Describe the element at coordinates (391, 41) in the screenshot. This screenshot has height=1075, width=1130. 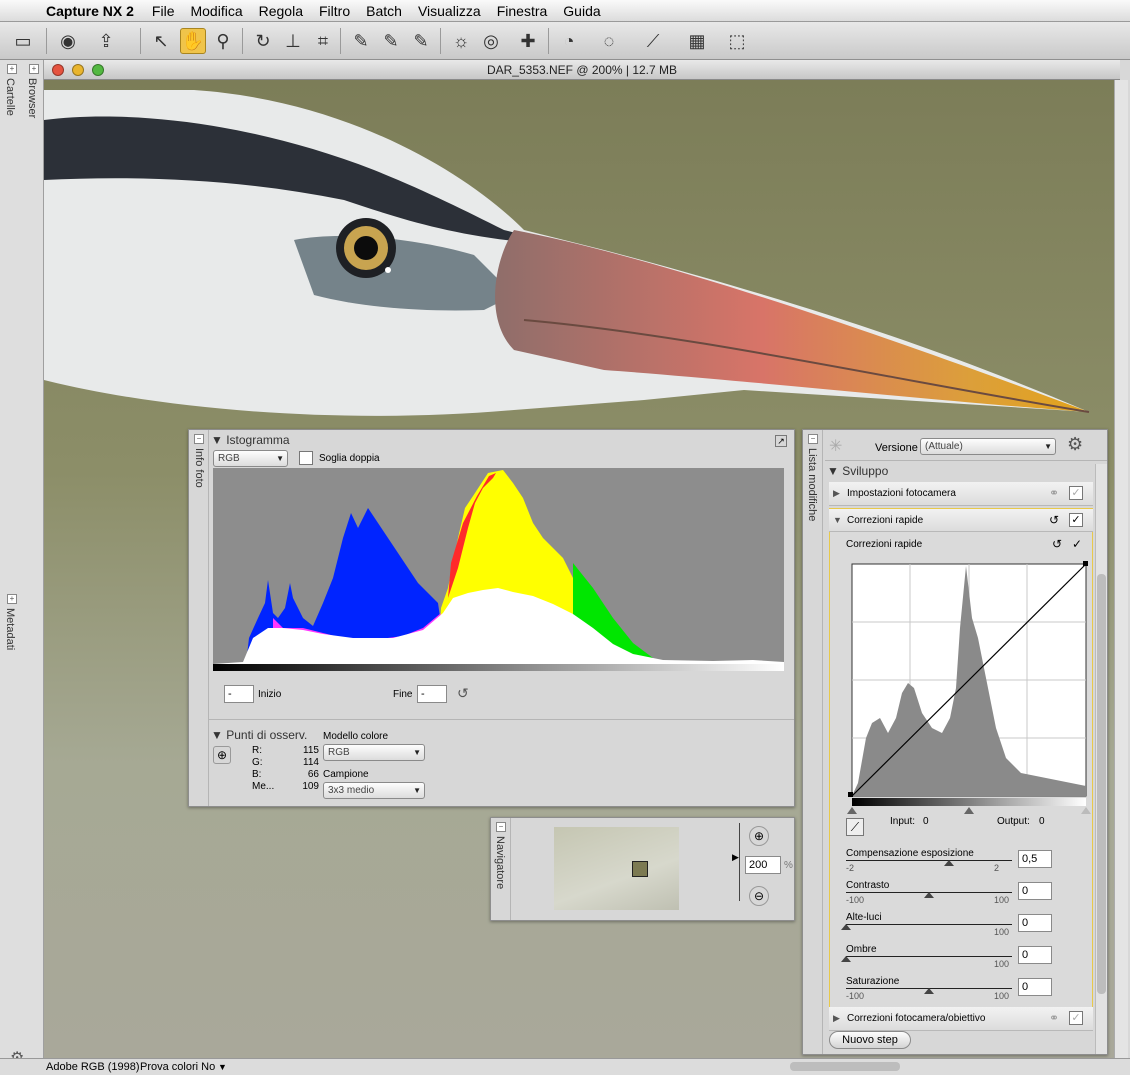
I see `neutral-point-icon: ✎` at that location.